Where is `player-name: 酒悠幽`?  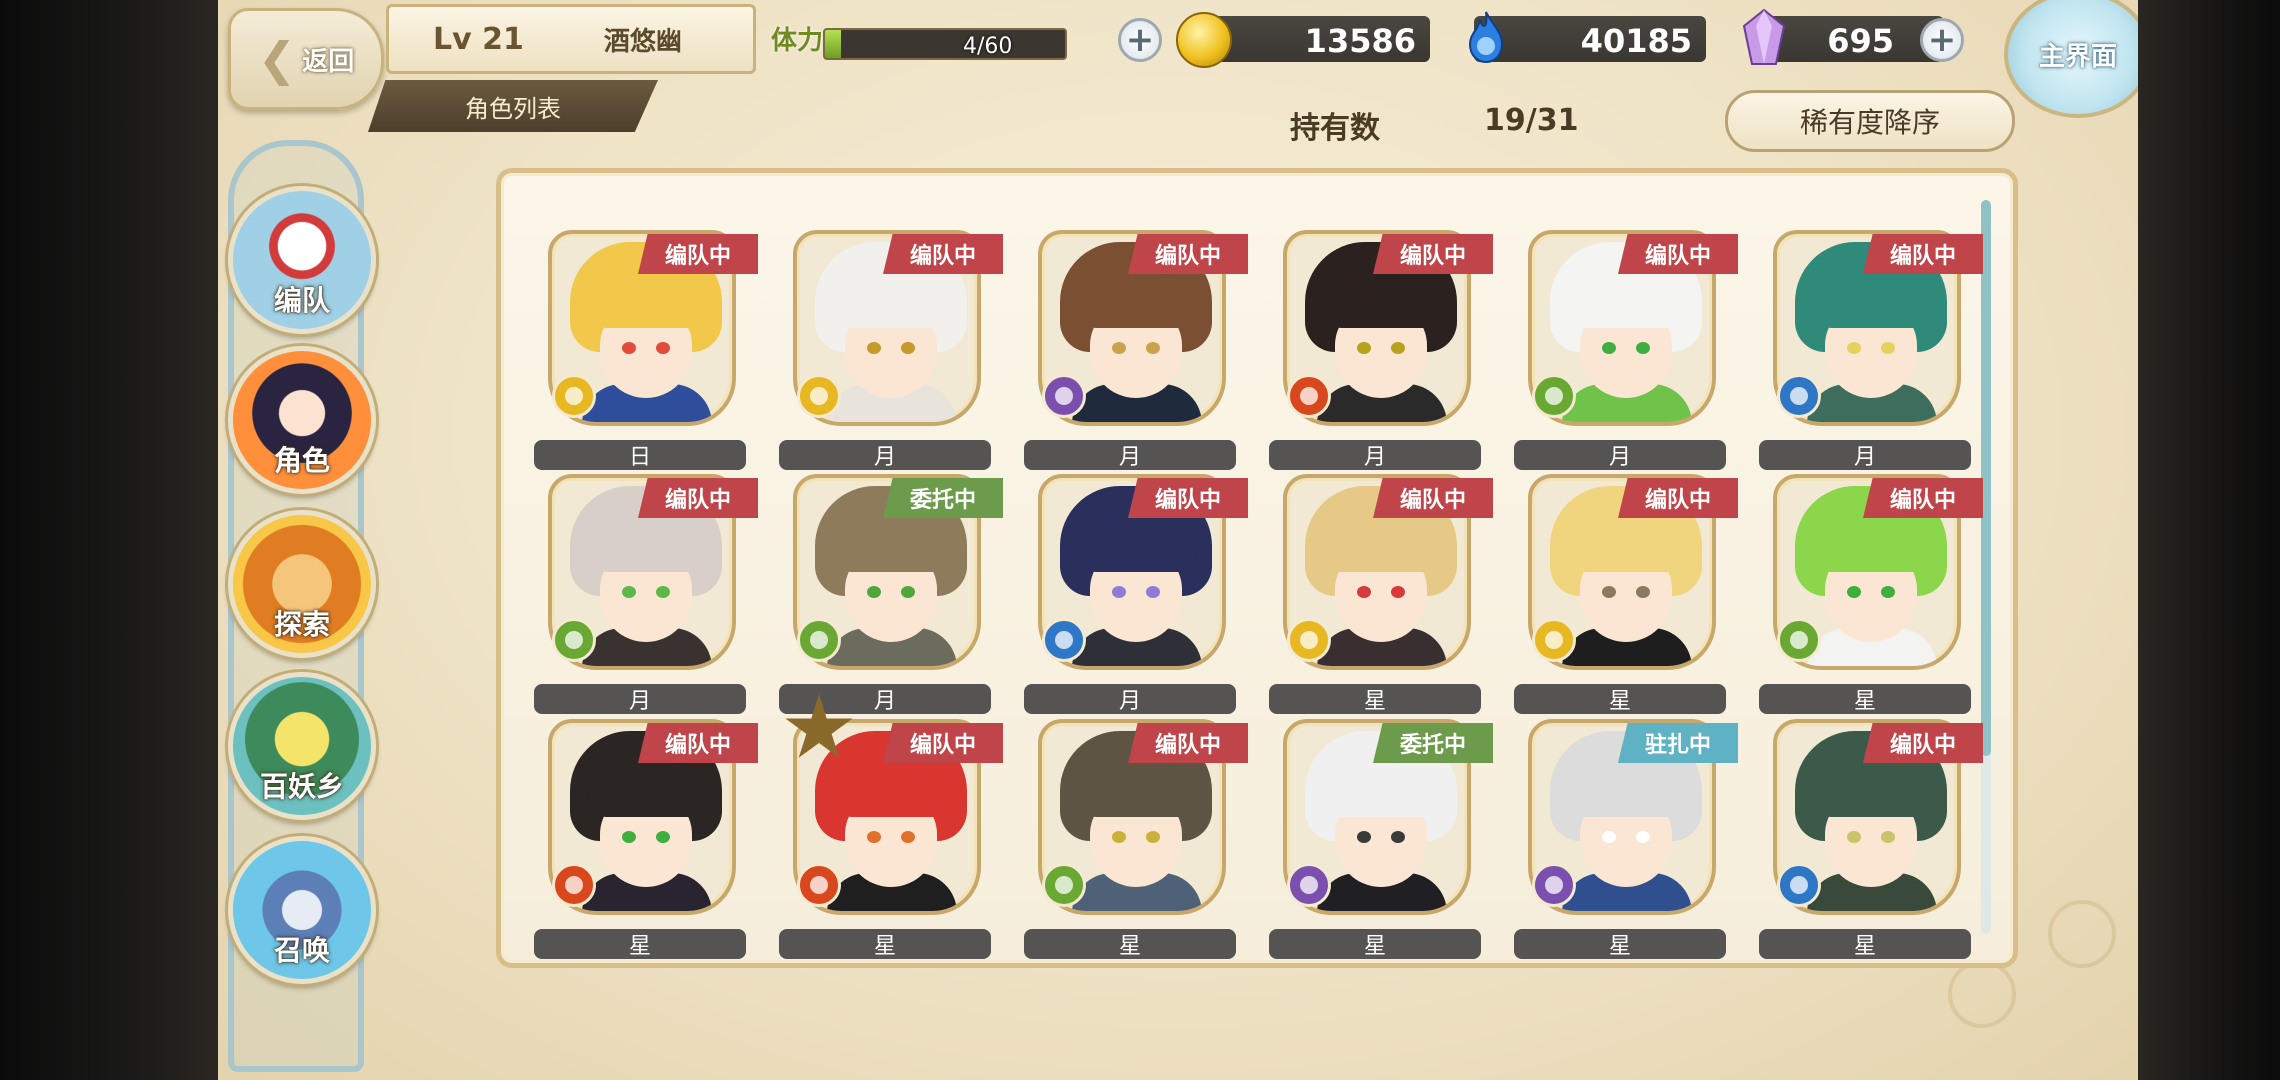 player-name: 酒悠幽 is located at coordinates (642, 41).